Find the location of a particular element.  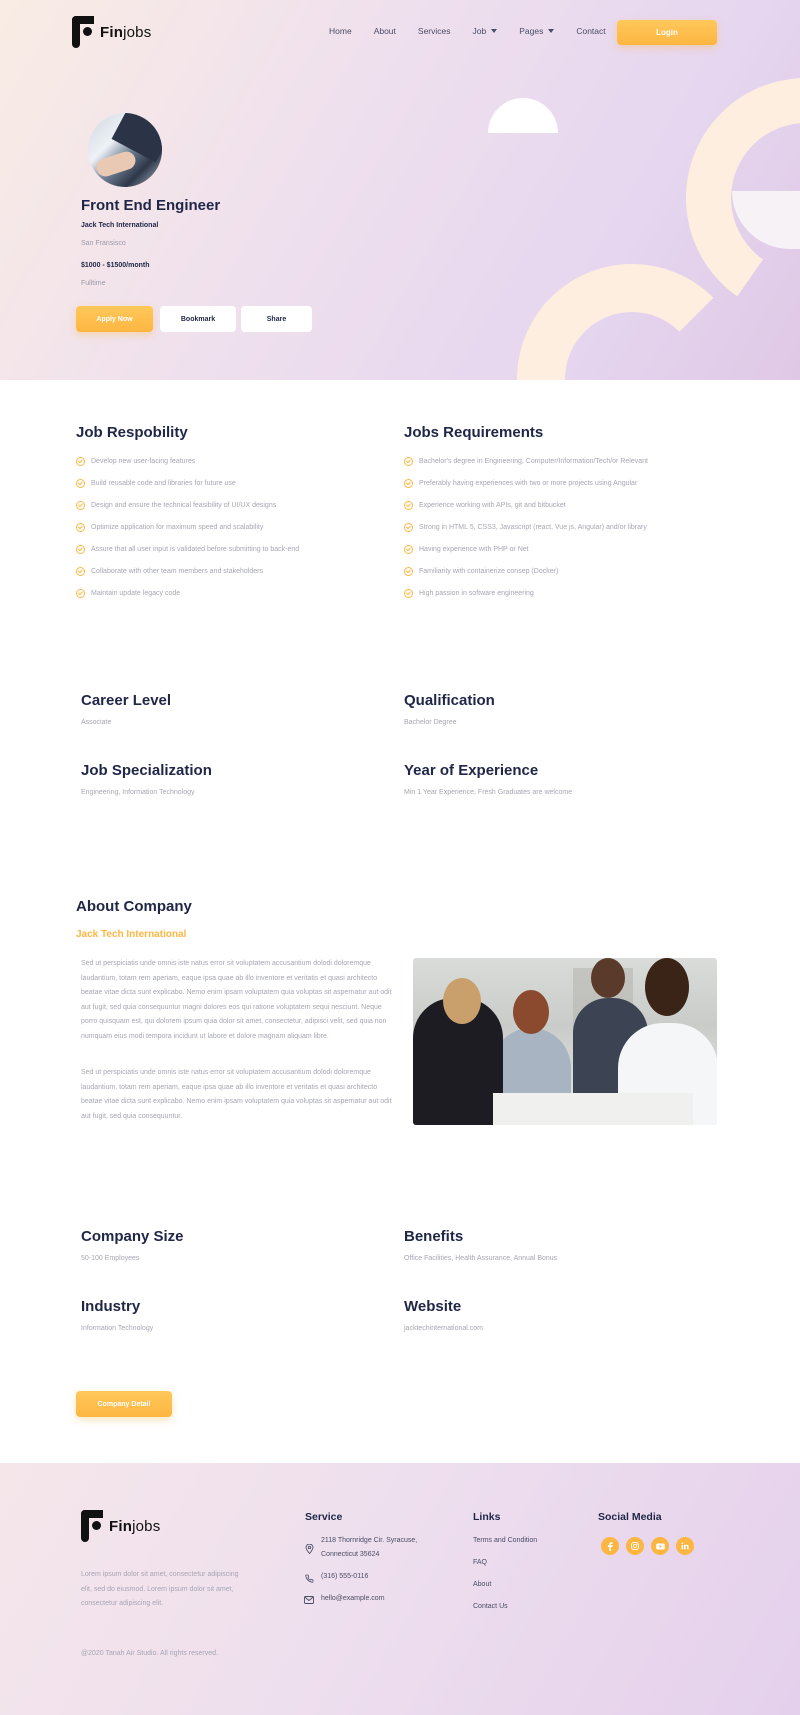

company-size-value: 50-100 Employees is located at coordinates (110, 1258).